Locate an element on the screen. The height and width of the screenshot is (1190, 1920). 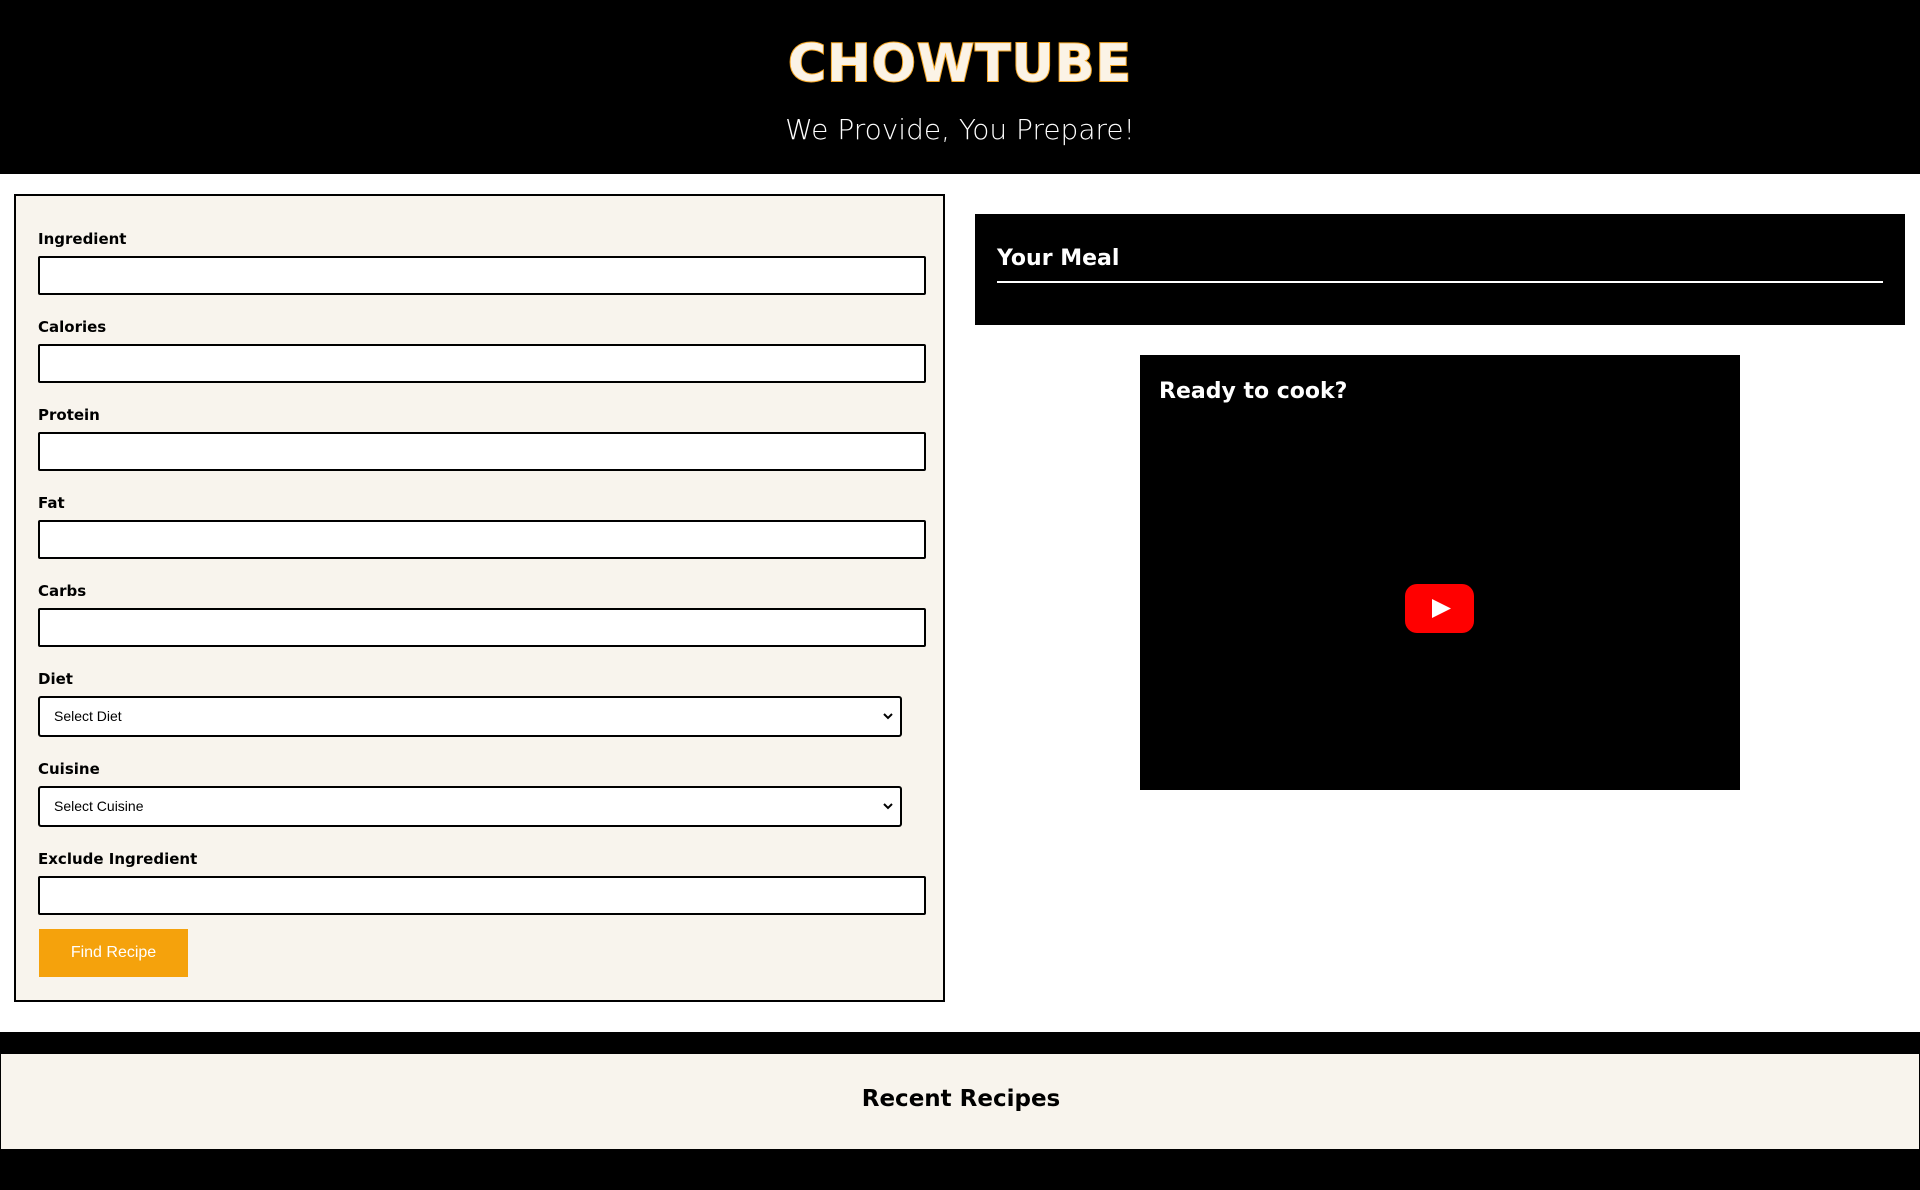
protein-input is located at coordinates (482, 451).